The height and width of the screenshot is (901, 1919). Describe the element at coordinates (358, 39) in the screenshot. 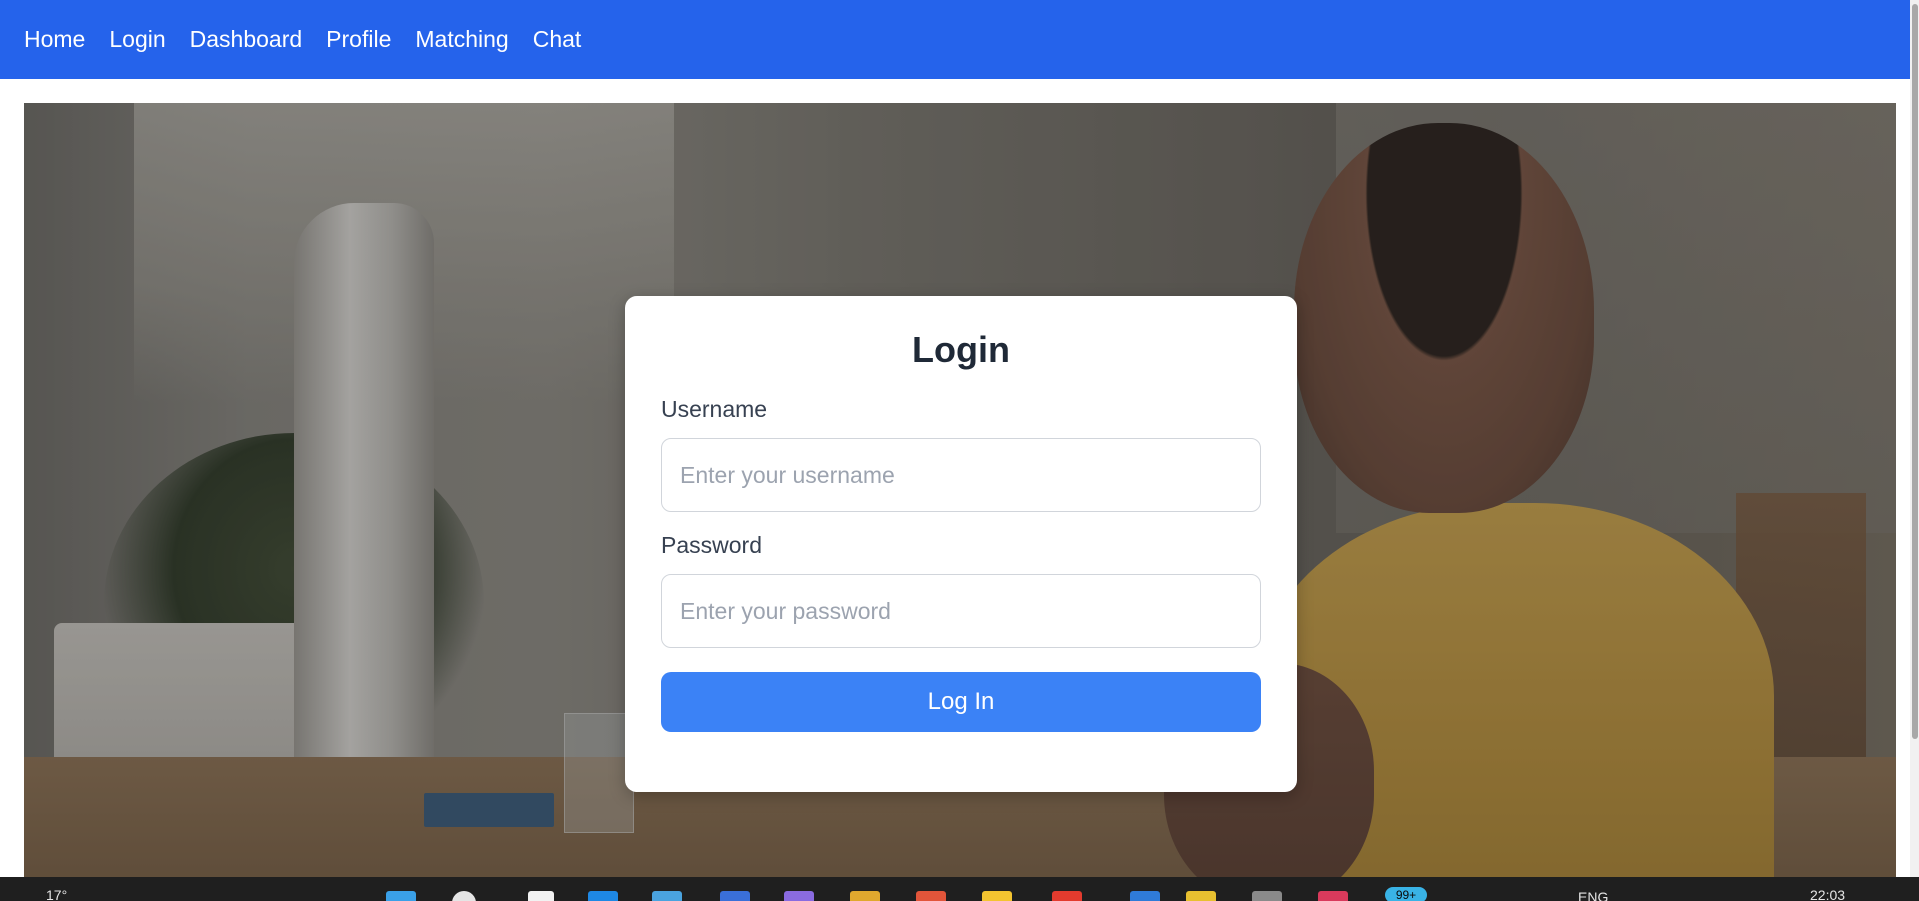

I see `nav-link-profile: Profile` at that location.